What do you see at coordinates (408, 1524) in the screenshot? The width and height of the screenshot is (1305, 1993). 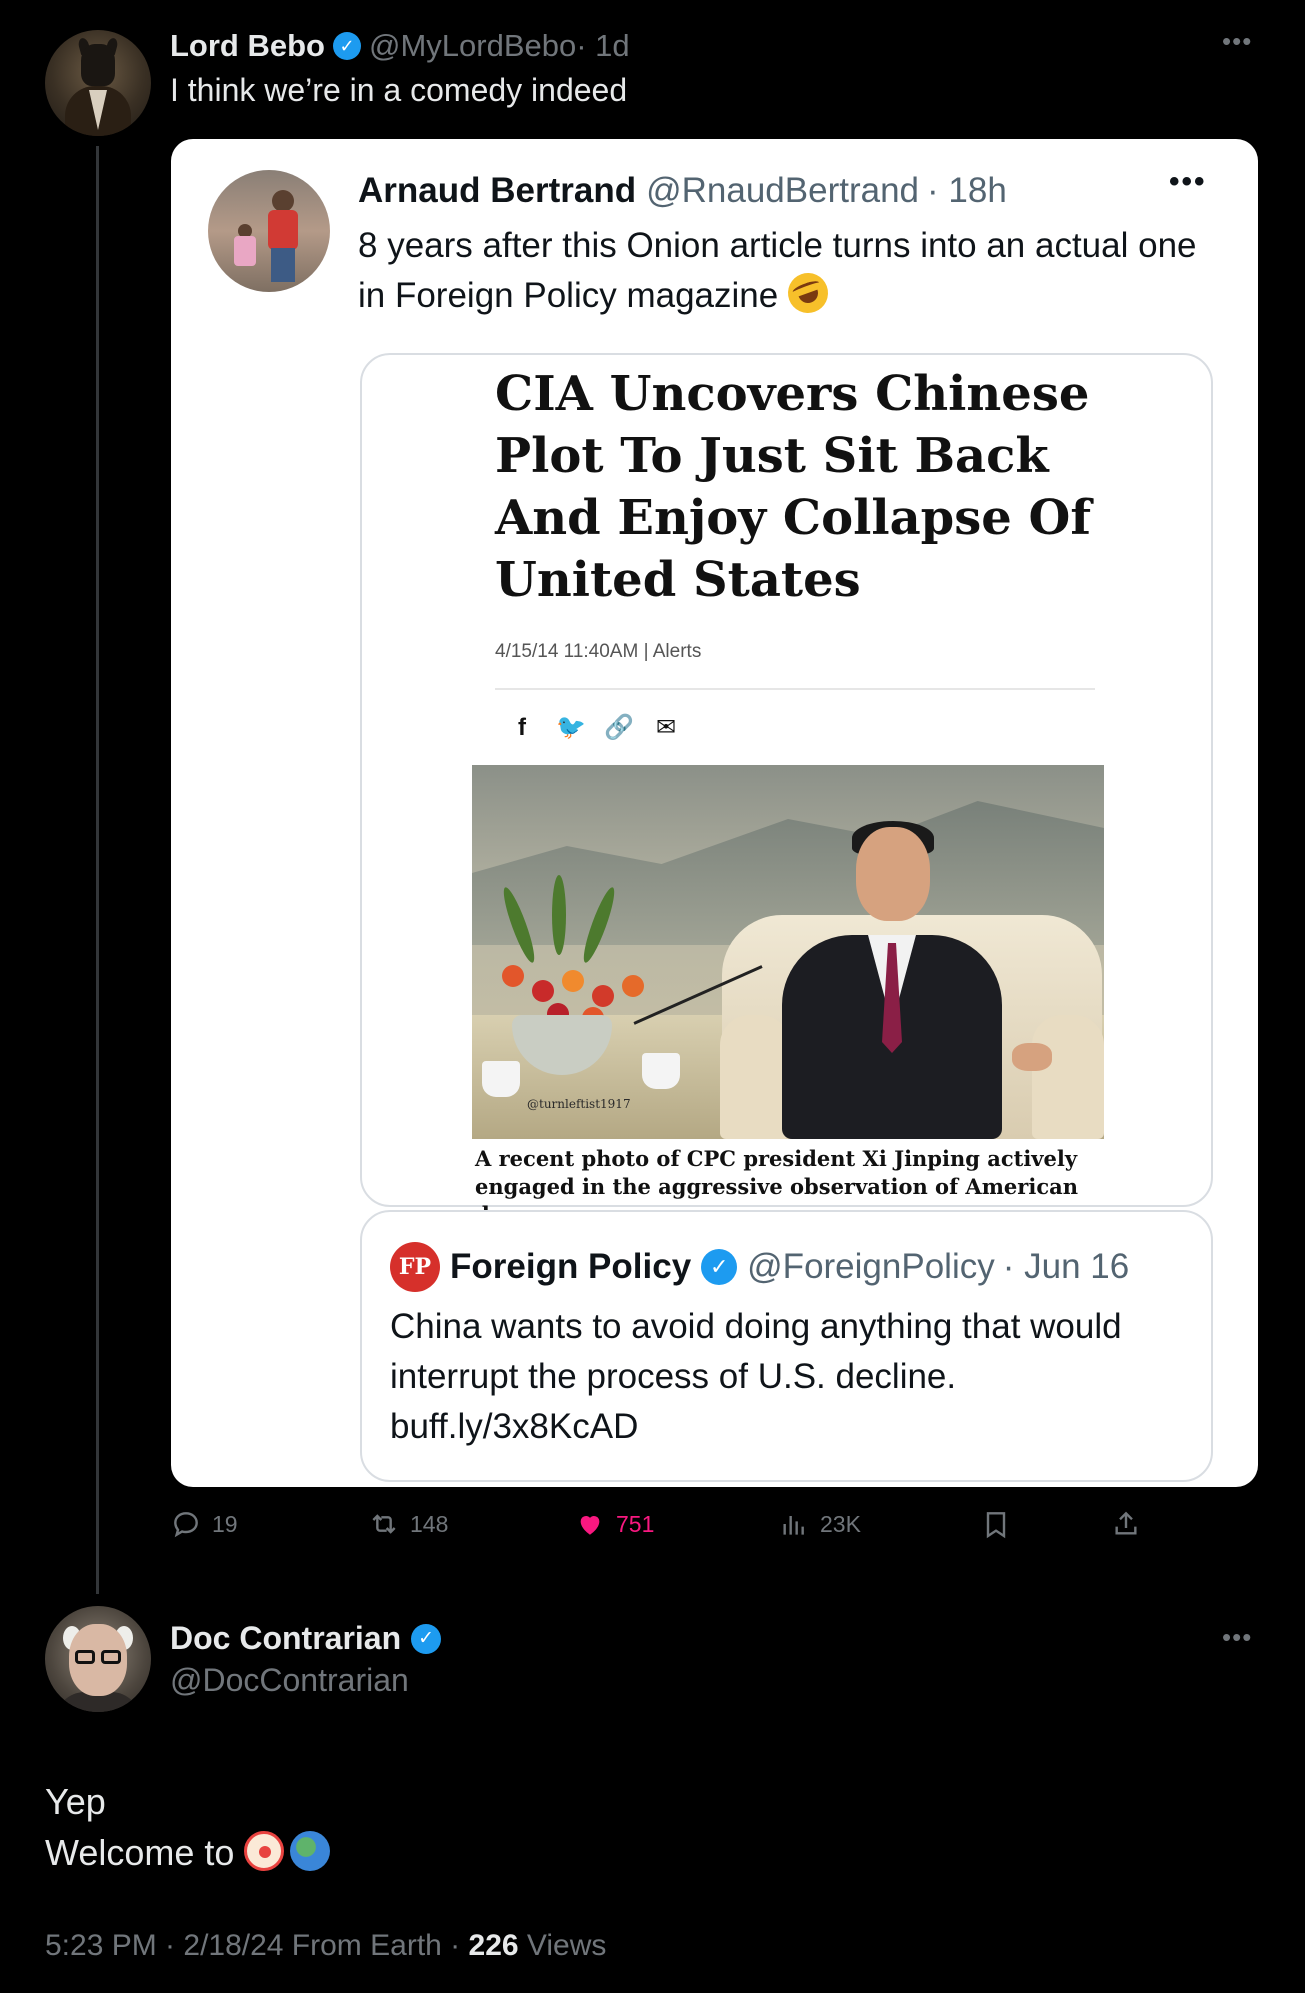 I see `retweet-button: 148` at bounding box center [408, 1524].